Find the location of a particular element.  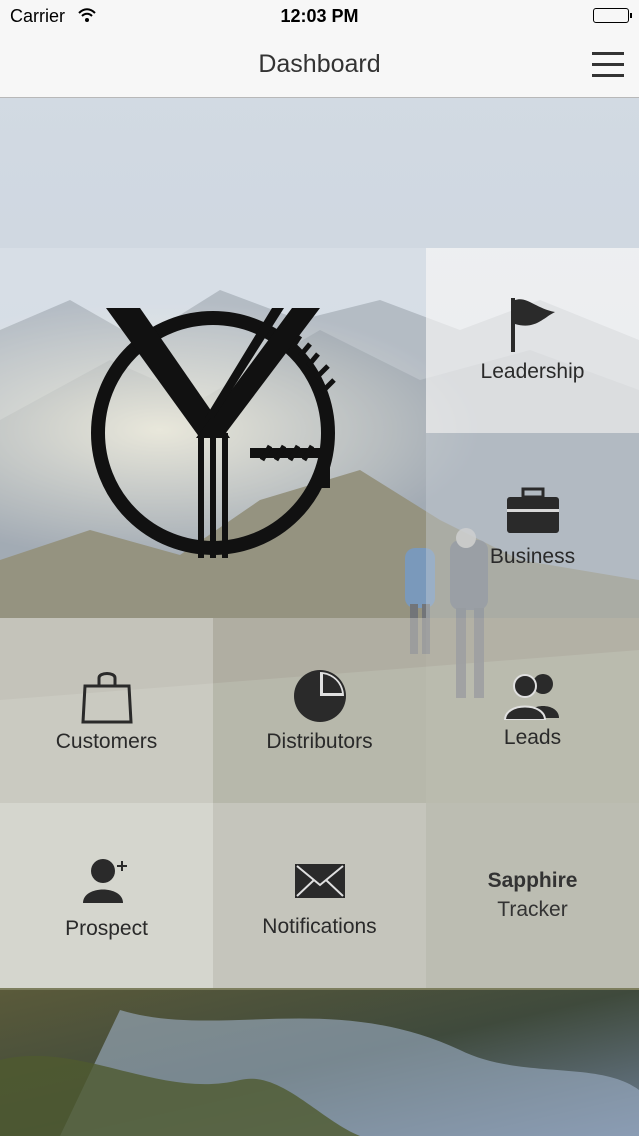

sapphire-subtitle: Tracker is located at coordinates (532, 909).